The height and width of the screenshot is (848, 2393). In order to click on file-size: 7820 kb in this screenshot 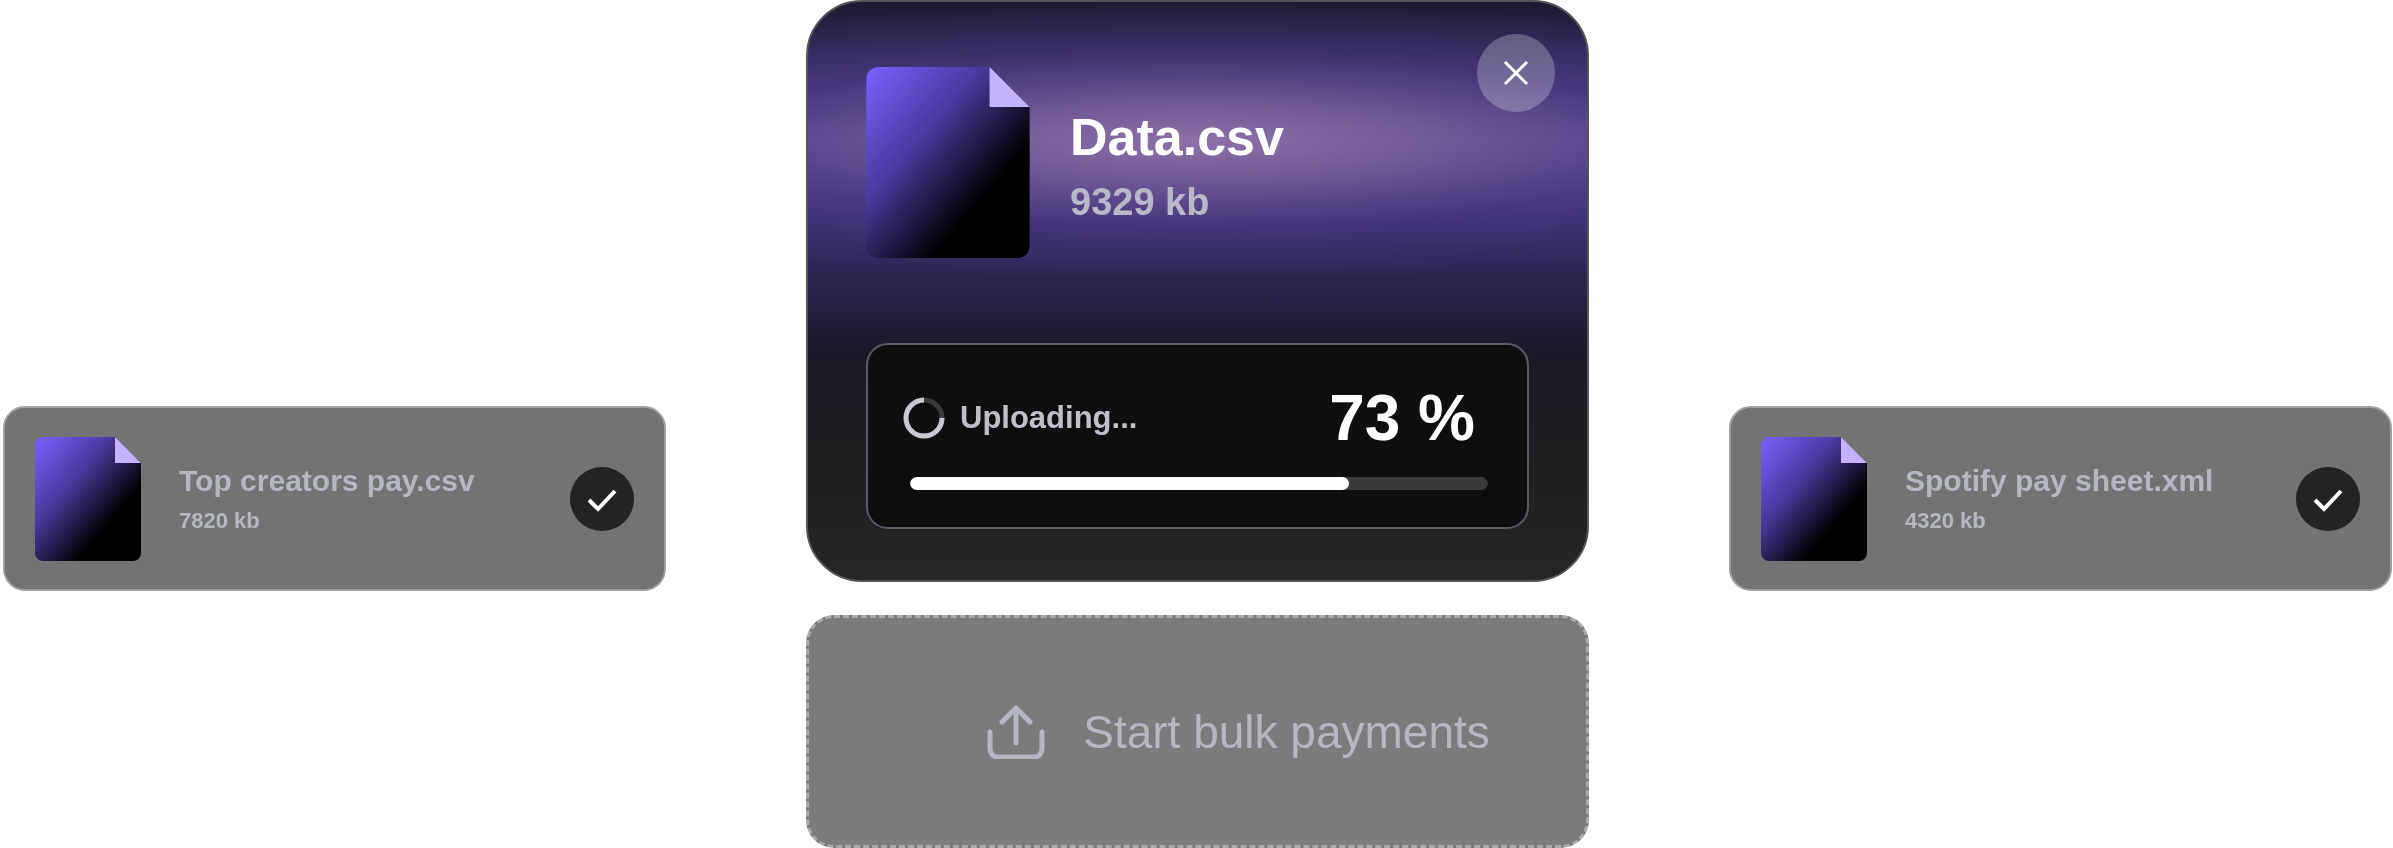, I will do `click(220, 520)`.